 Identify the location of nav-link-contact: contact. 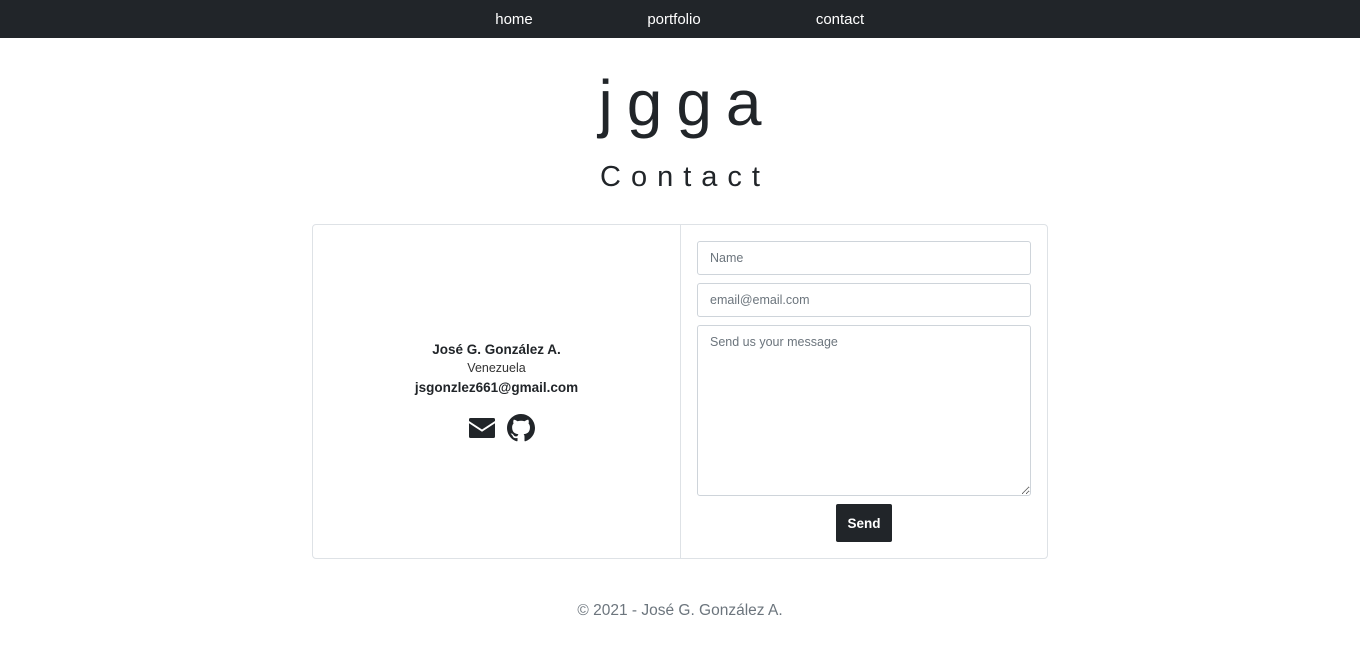
(840, 19).